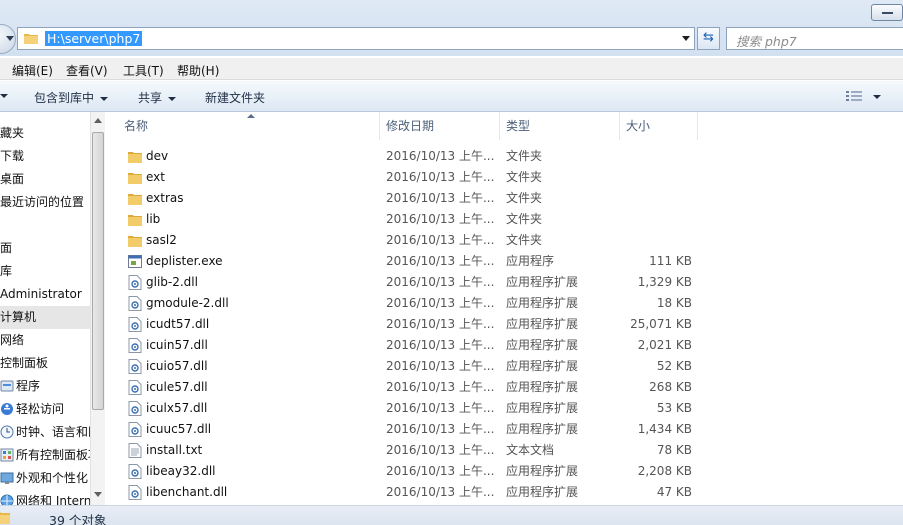 The height and width of the screenshot is (525, 903). Describe the element at coordinates (814, 38) in the screenshot. I see `search-input: 搜索 php7` at that location.